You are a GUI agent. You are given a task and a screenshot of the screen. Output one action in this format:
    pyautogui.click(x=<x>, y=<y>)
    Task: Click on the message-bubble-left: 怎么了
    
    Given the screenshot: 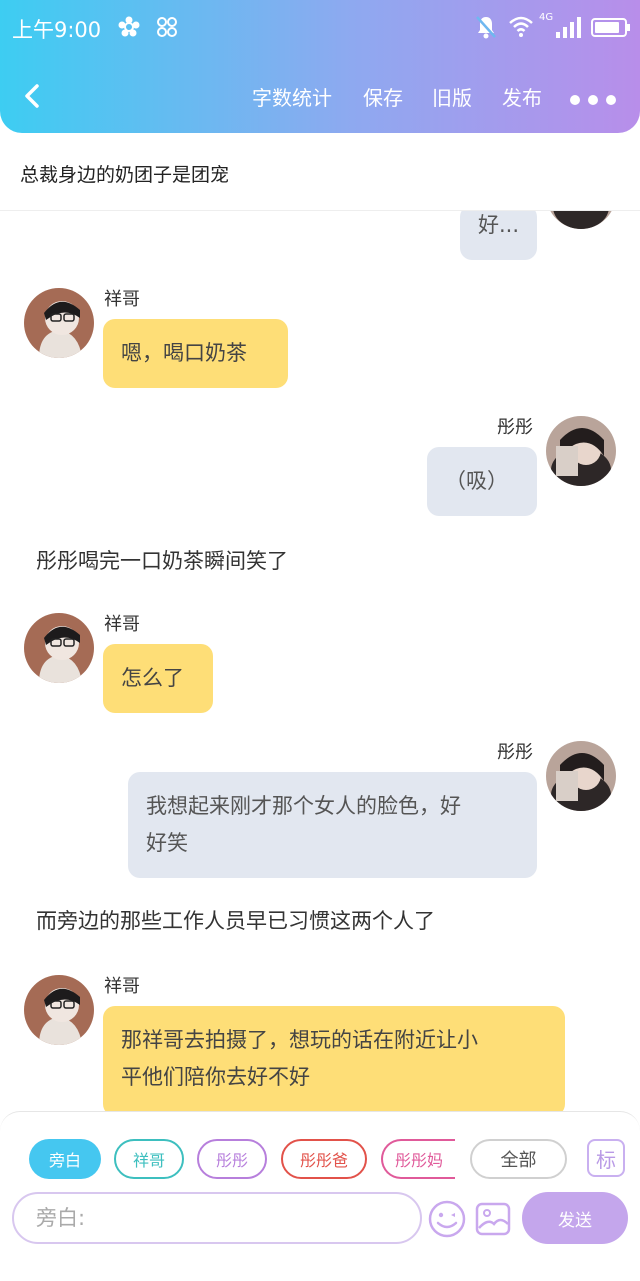 What is the action you would take?
    pyautogui.click(x=158, y=678)
    